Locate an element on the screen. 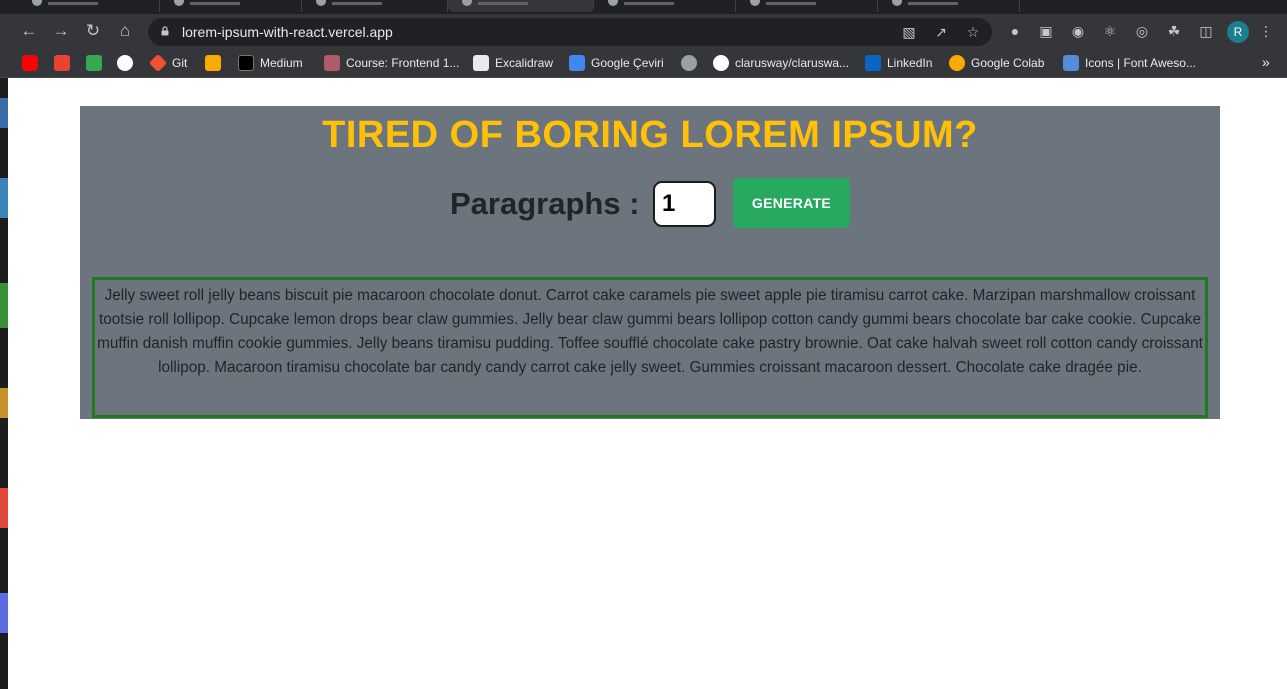 The width and height of the screenshot is (1287, 689). bookmark-item: Google Çeviri is located at coordinates (616, 63).